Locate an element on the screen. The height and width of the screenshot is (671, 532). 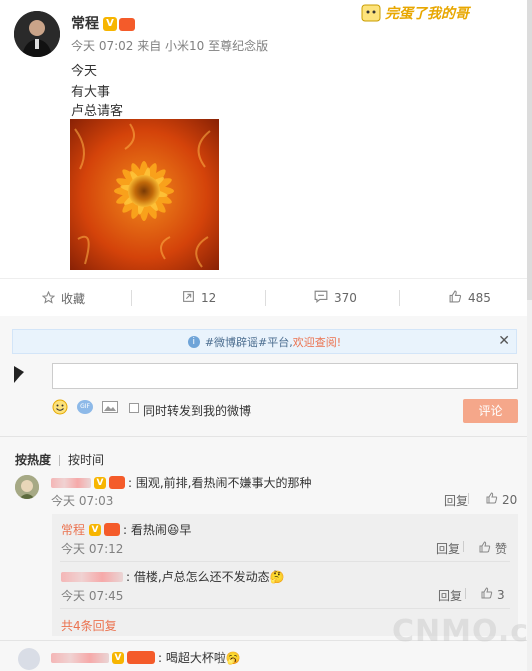
reply-author-redacted is located at coordinates (92, 576).